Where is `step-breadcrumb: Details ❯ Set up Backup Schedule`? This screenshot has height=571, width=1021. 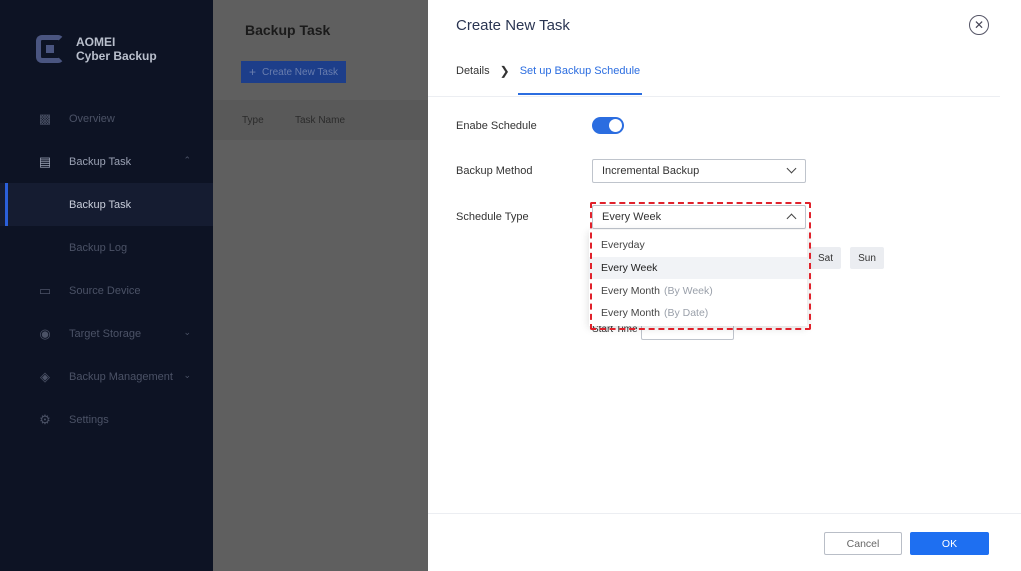 step-breadcrumb: Details ❯ Set up Backup Schedule is located at coordinates (549, 79).